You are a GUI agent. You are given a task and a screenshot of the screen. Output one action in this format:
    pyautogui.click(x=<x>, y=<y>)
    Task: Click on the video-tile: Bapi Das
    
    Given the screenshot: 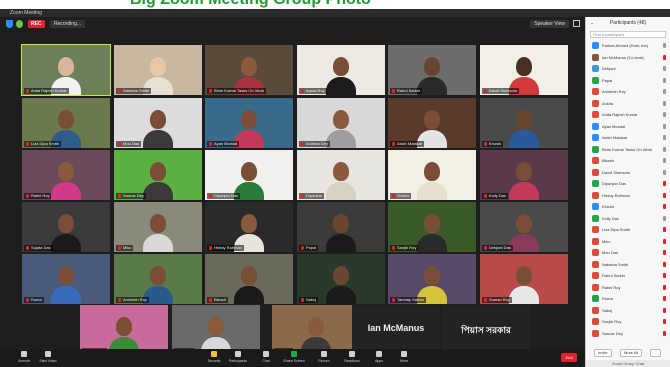 What is the action you would take?
    pyautogui.click(x=124, y=330)
    